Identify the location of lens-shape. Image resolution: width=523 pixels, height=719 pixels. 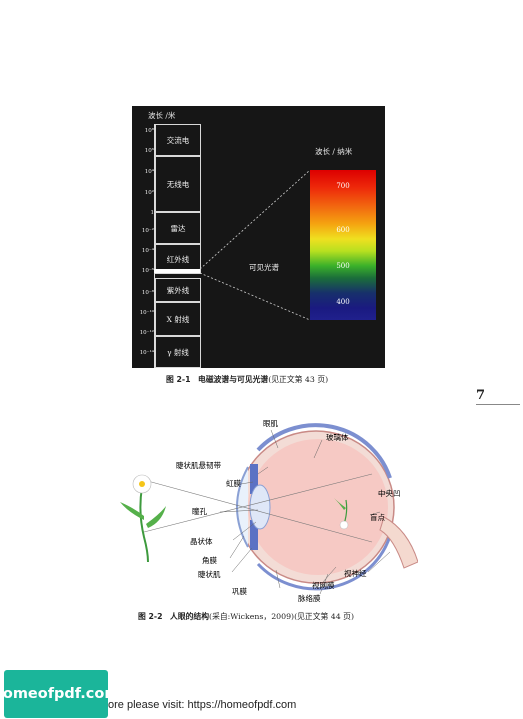
(260, 507).